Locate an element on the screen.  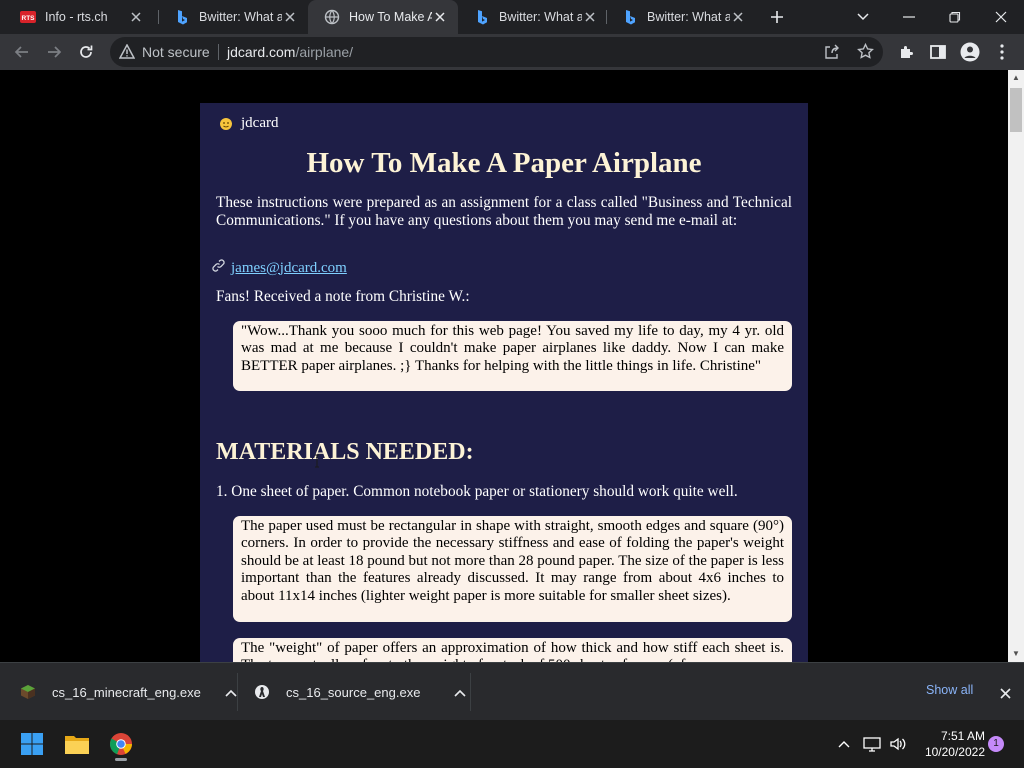
forward-icon is located at coordinates (54, 52).